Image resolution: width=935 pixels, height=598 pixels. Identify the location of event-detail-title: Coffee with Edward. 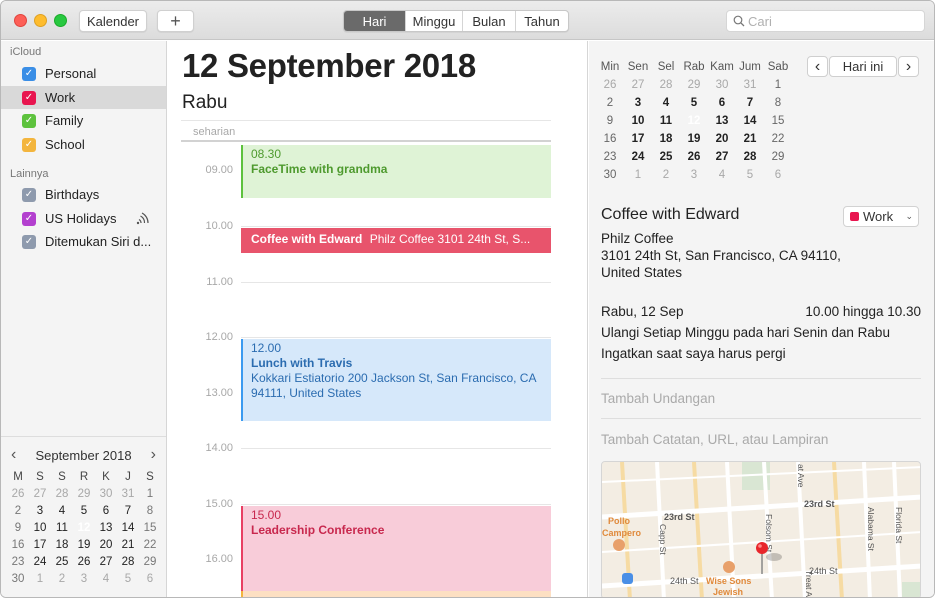
(670, 215).